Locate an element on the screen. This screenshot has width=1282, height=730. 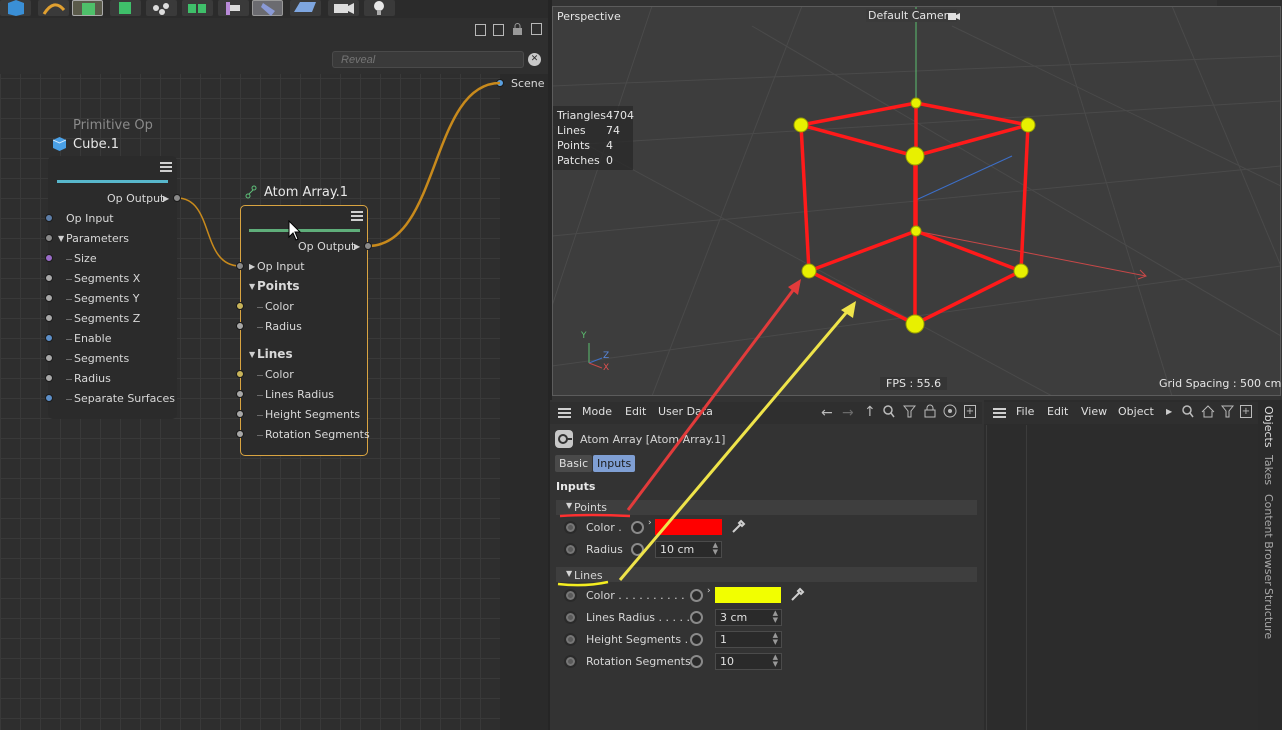
annotation-overlay is located at coordinates (706, 433).